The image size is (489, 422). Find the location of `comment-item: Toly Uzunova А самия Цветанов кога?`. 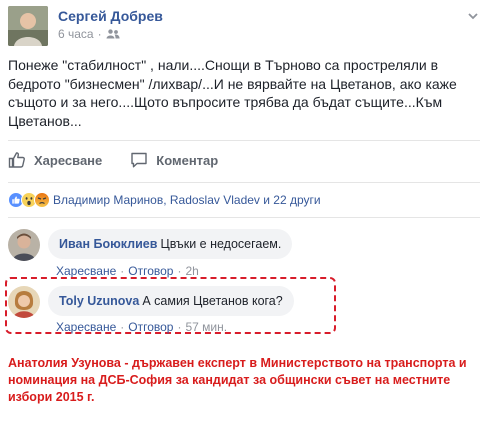

comment-item: Toly Uzunova А самия Цветанов кога? is located at coordinates (151, 302).